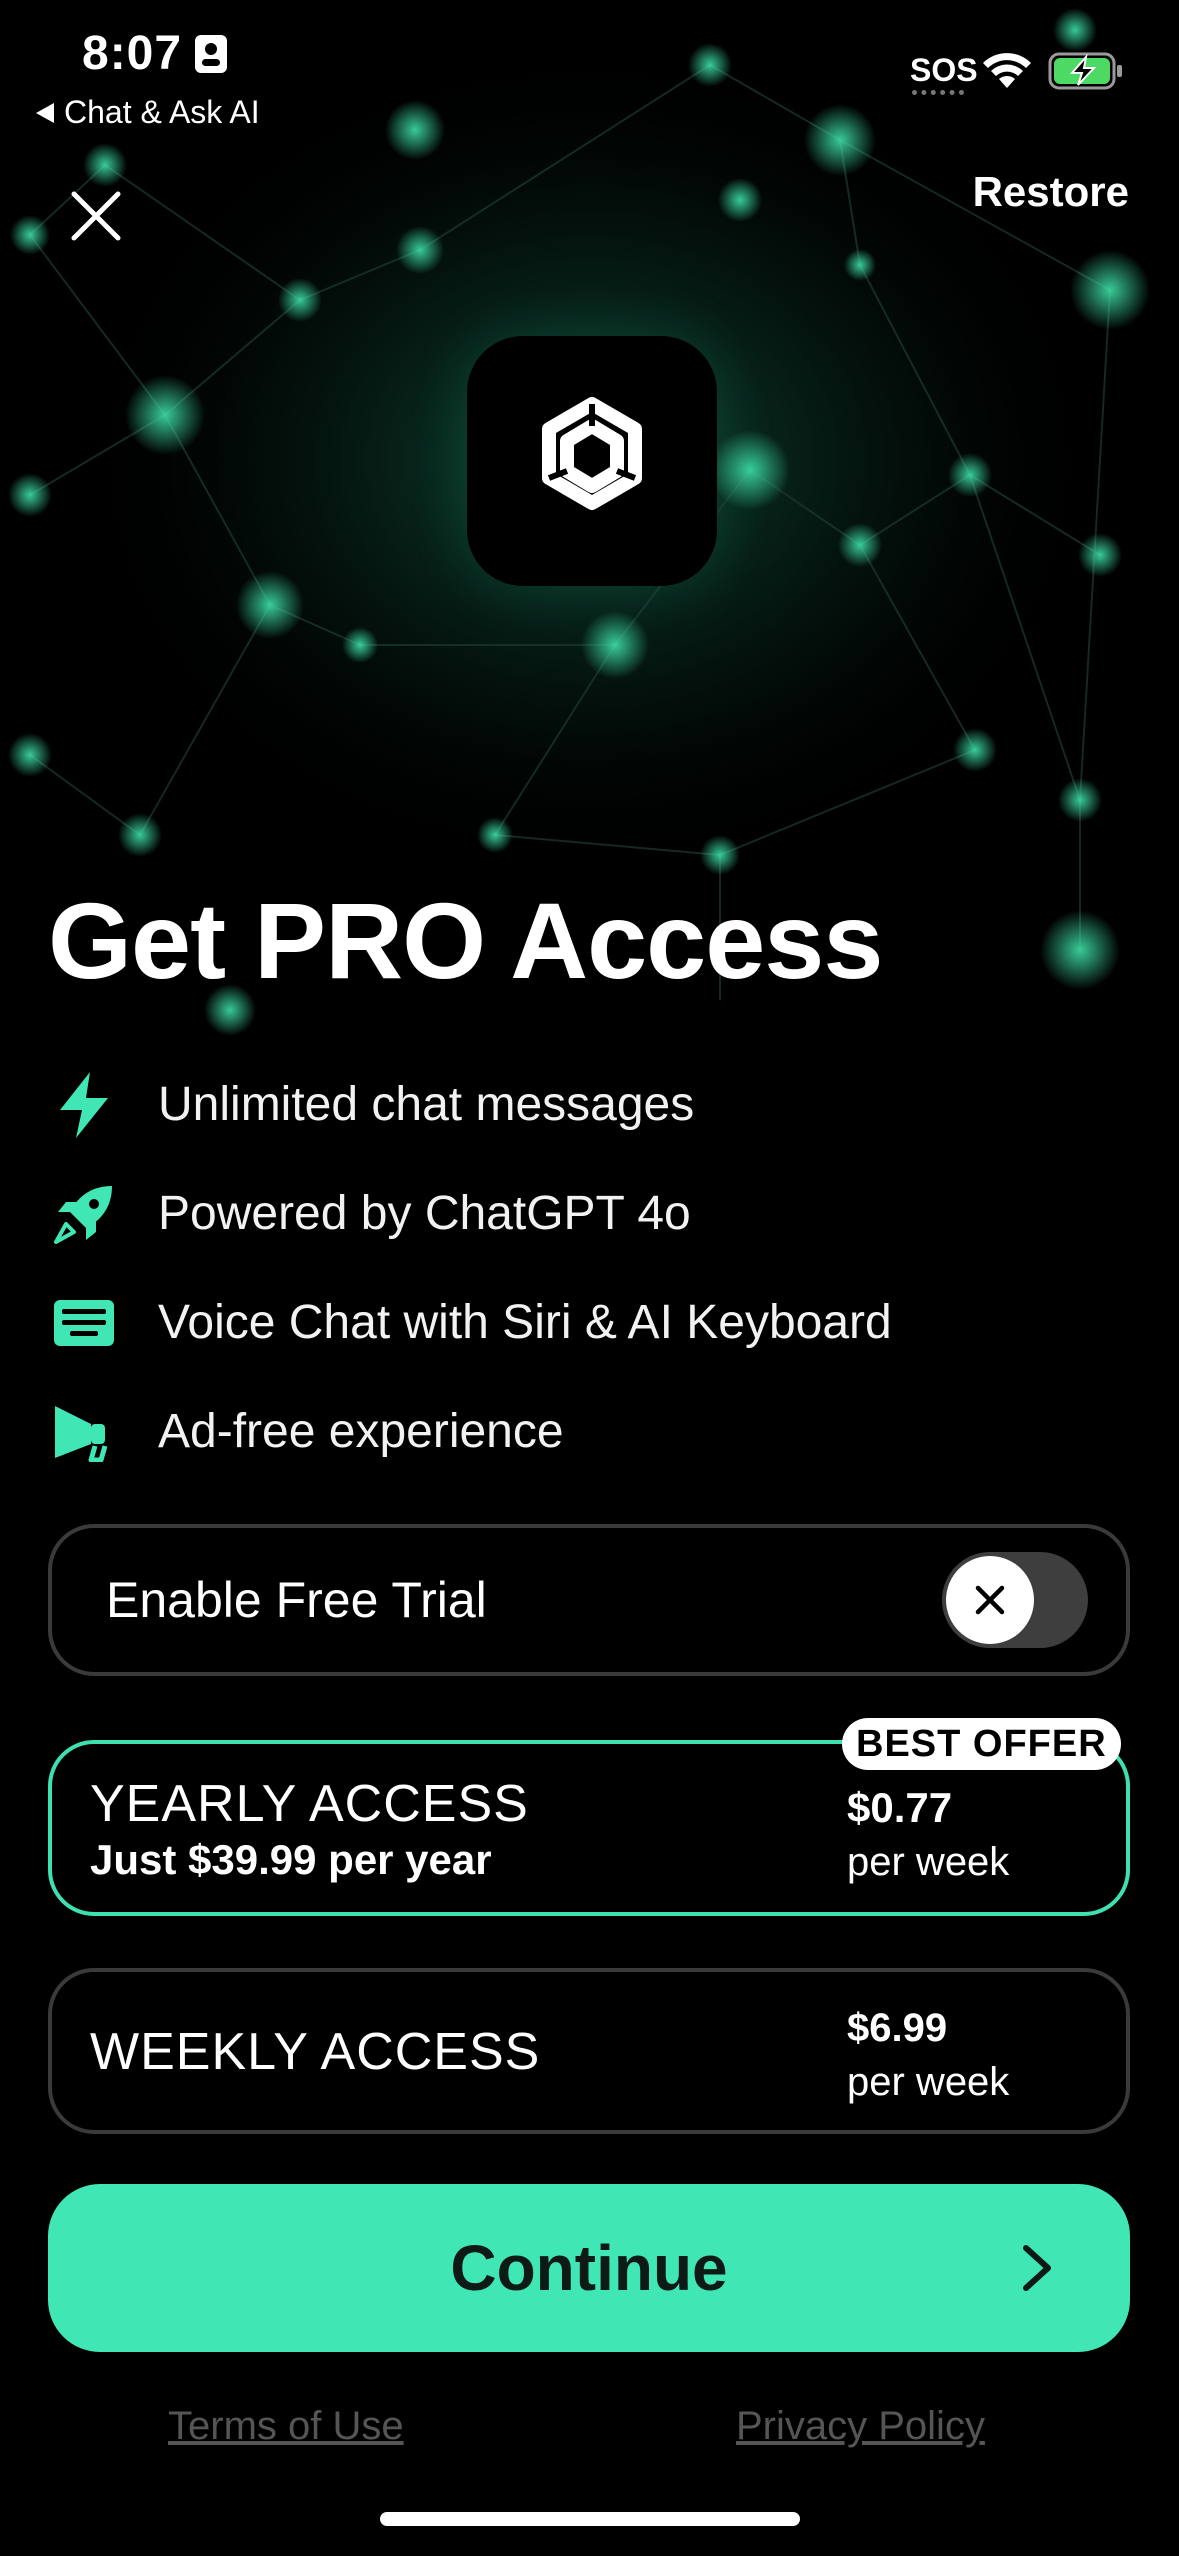  Describe the element at coordinates (45, 112) in the screenshot. I see `back-triangle-icon` at that location.